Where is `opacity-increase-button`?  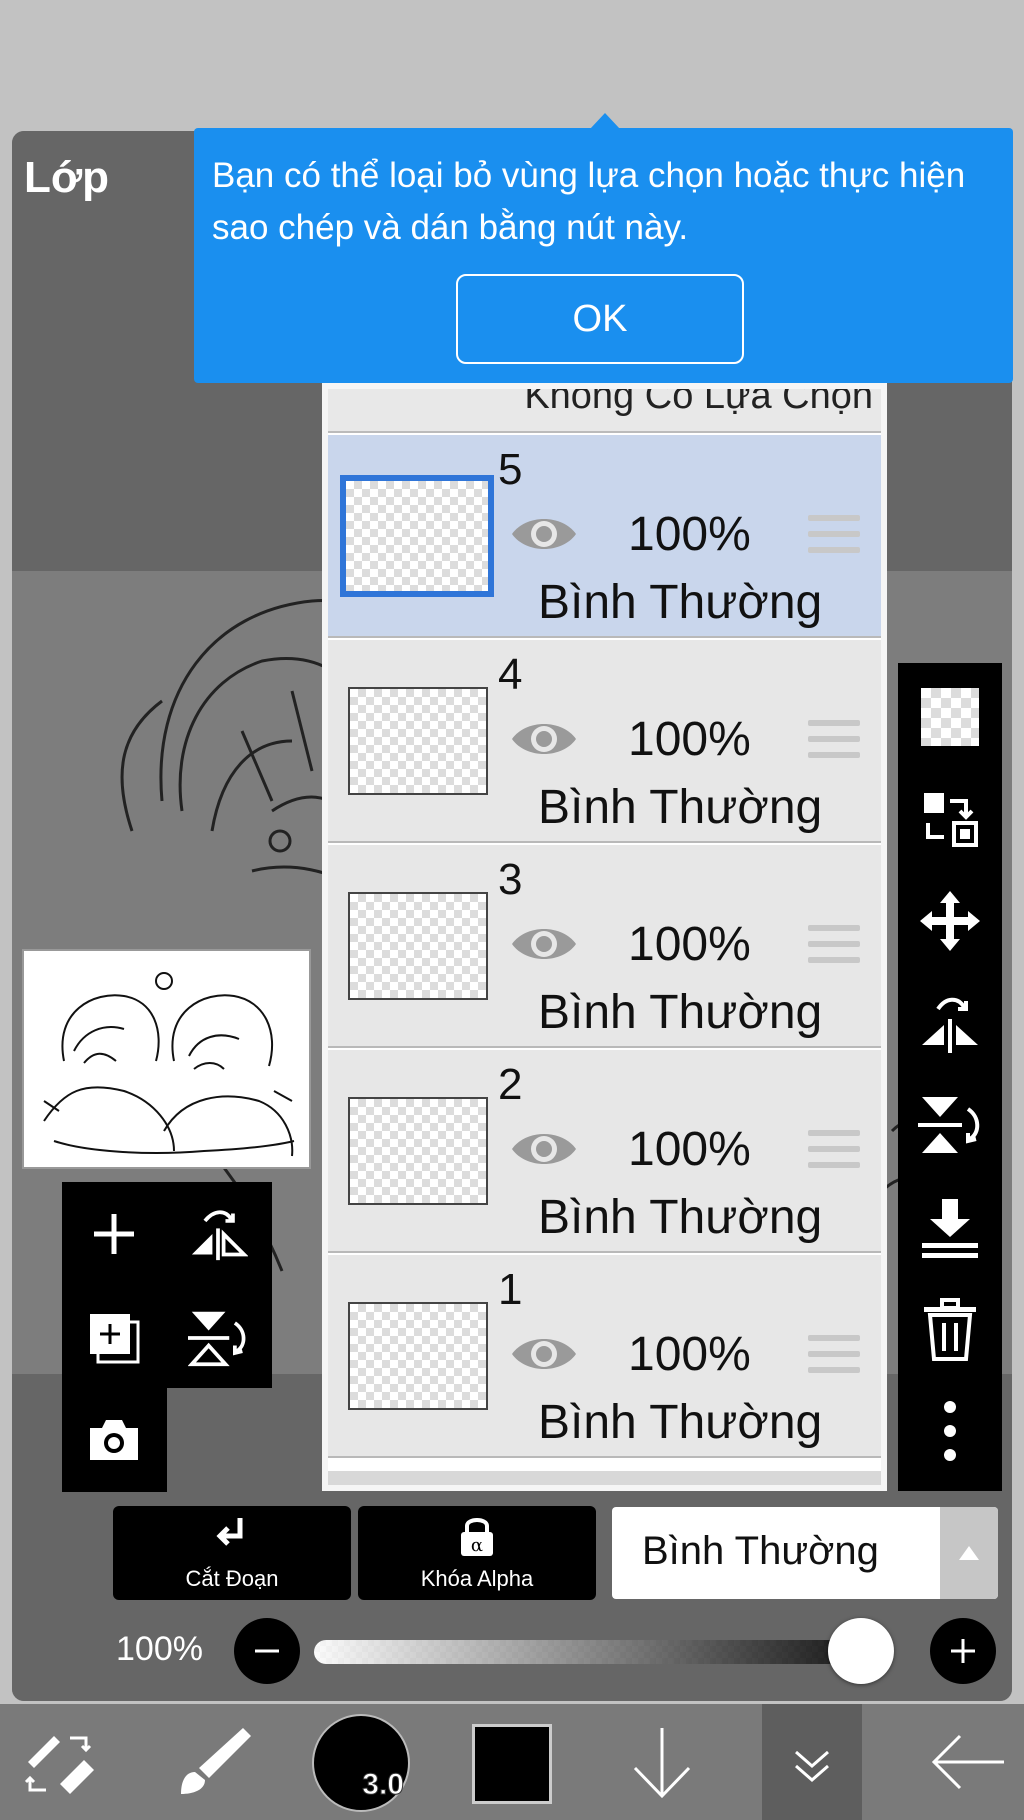 opacity-increase-button is located at coordinates (963, 1651).